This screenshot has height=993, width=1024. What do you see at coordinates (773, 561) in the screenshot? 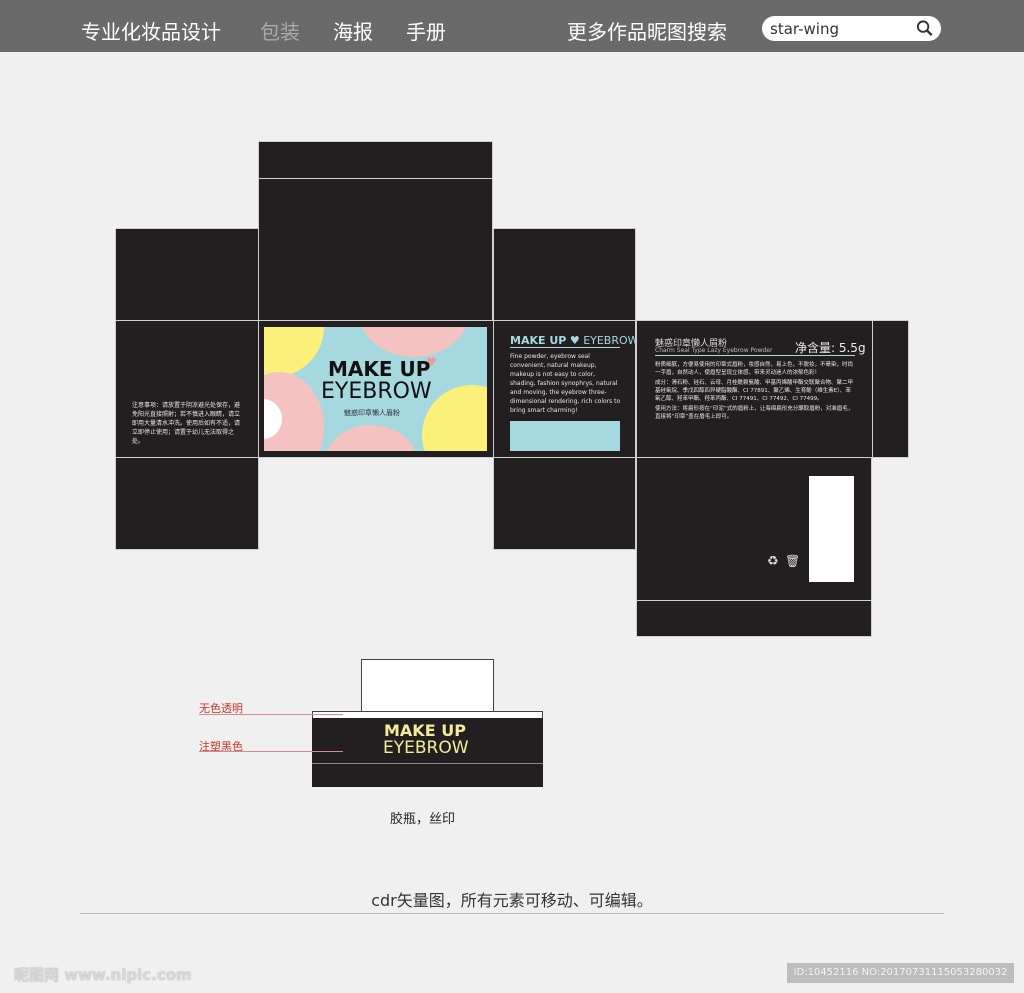
I see `recycle-icon: ♻` at bounding box center [773, 561].